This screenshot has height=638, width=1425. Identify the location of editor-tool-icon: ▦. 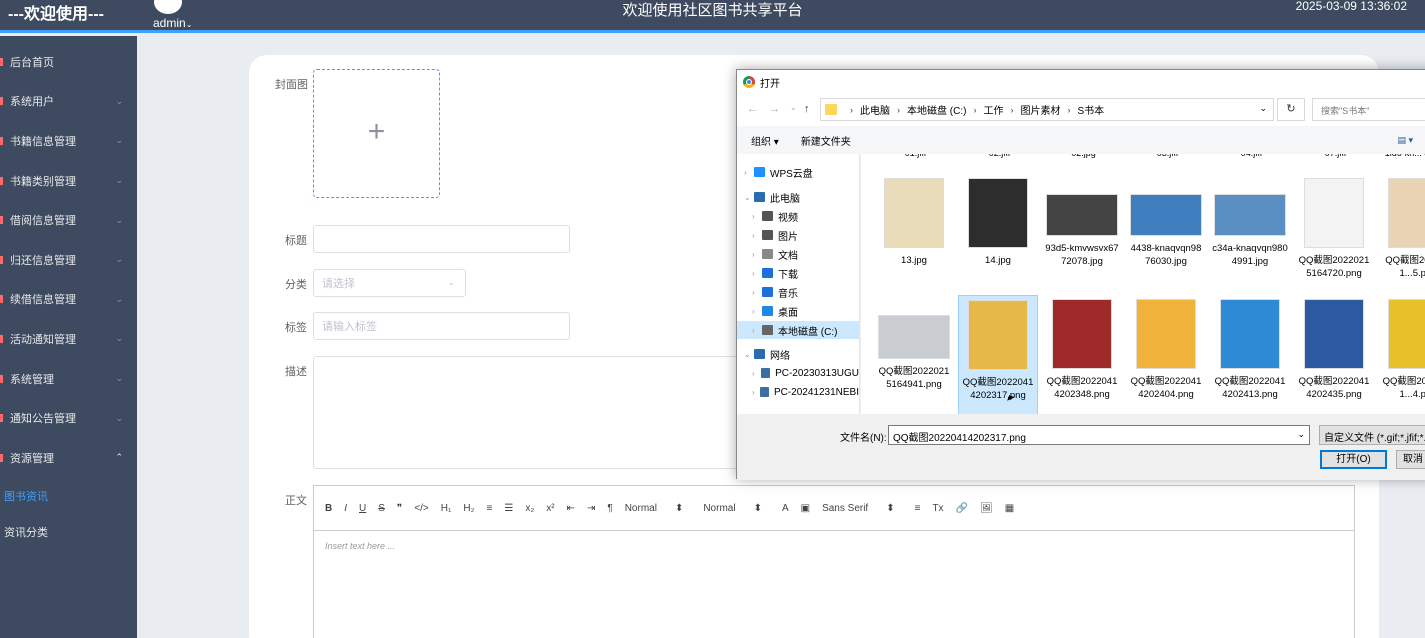
(1009, 508).